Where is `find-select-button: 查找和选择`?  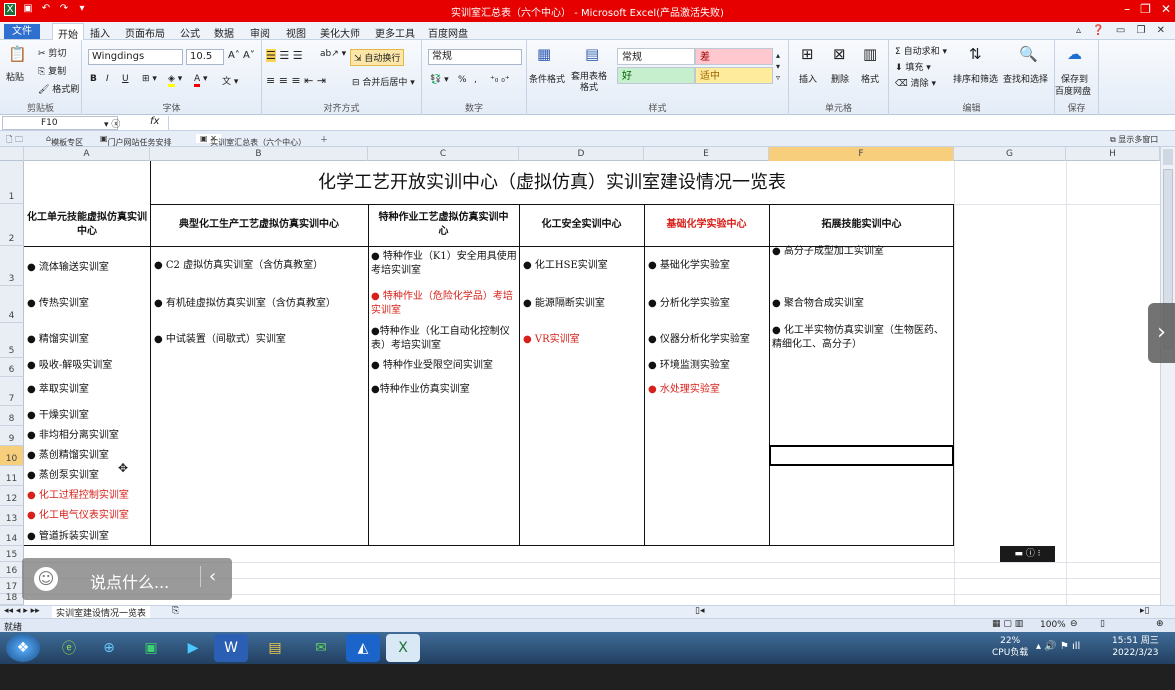
find-select-button: 查找和选择 is located at coordinates (1025, 78).